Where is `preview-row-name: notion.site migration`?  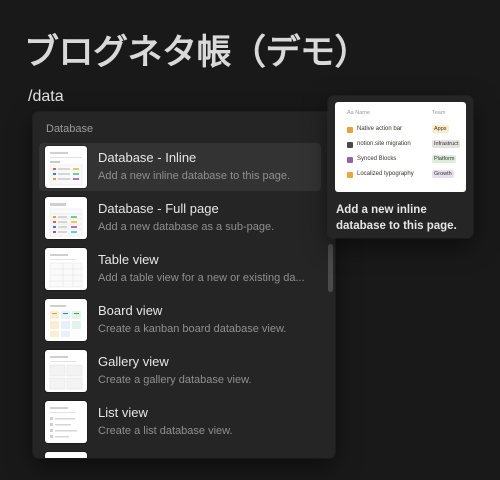
preview-row-name: notion.site migration is located at coordinates (384, 144).